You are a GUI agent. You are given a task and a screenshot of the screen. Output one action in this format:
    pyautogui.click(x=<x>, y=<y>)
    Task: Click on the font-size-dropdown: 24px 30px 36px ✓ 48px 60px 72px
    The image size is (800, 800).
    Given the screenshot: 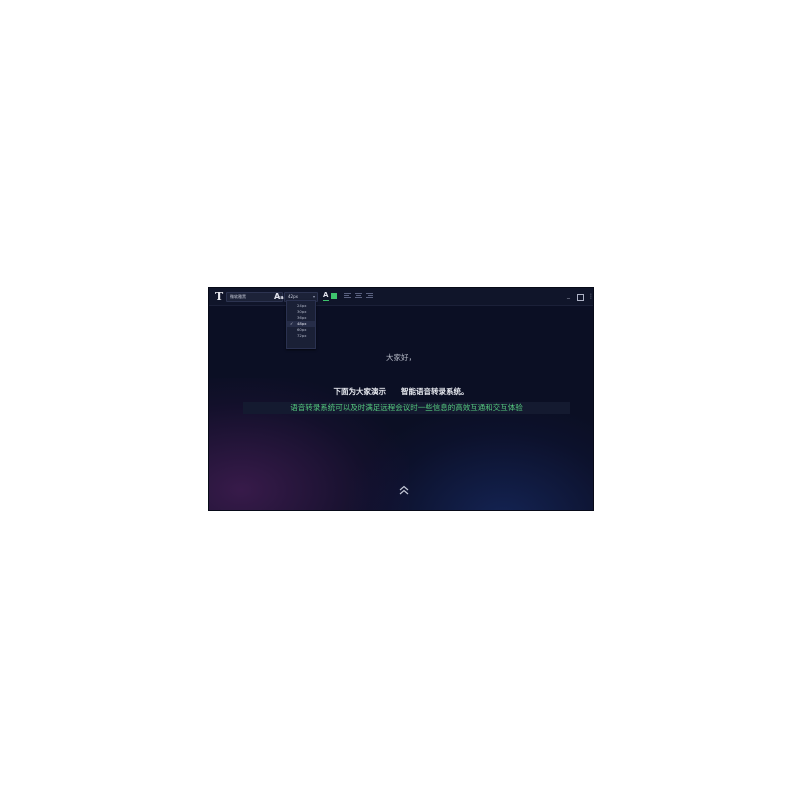 What is the action you would take?
    pyautogui.click(x=301, y=324)
    